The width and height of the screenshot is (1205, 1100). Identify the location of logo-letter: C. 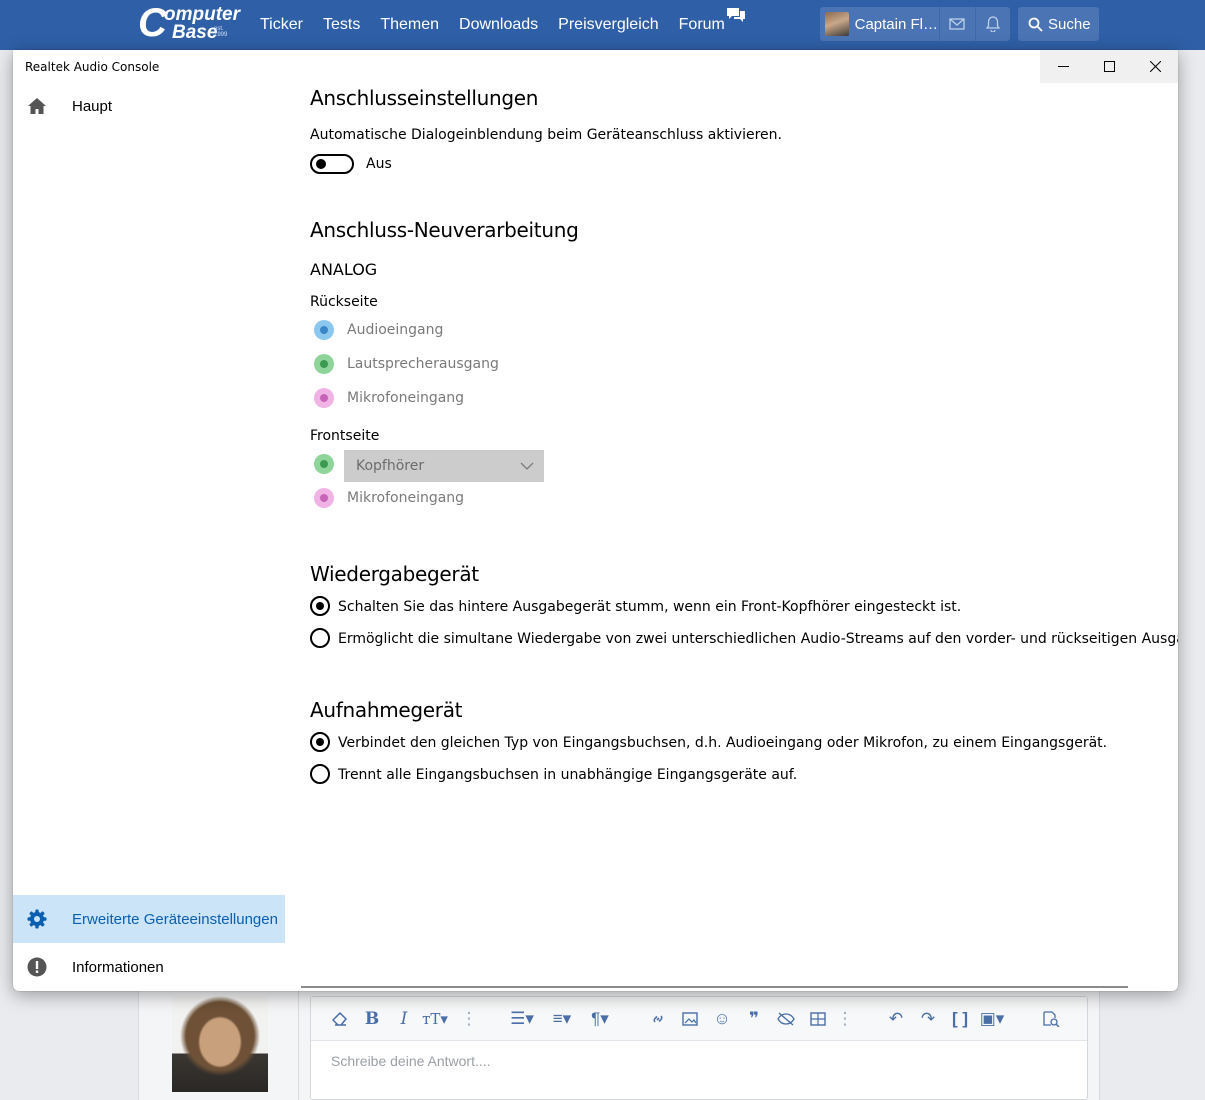
(152, 23).